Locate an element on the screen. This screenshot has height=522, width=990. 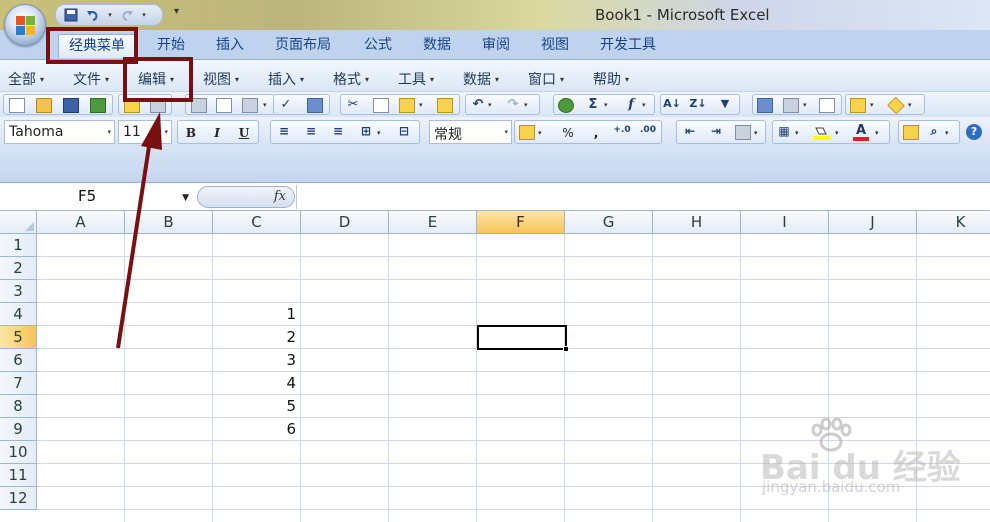
autosum-icon: Σ is located at coordinates (593, 104).